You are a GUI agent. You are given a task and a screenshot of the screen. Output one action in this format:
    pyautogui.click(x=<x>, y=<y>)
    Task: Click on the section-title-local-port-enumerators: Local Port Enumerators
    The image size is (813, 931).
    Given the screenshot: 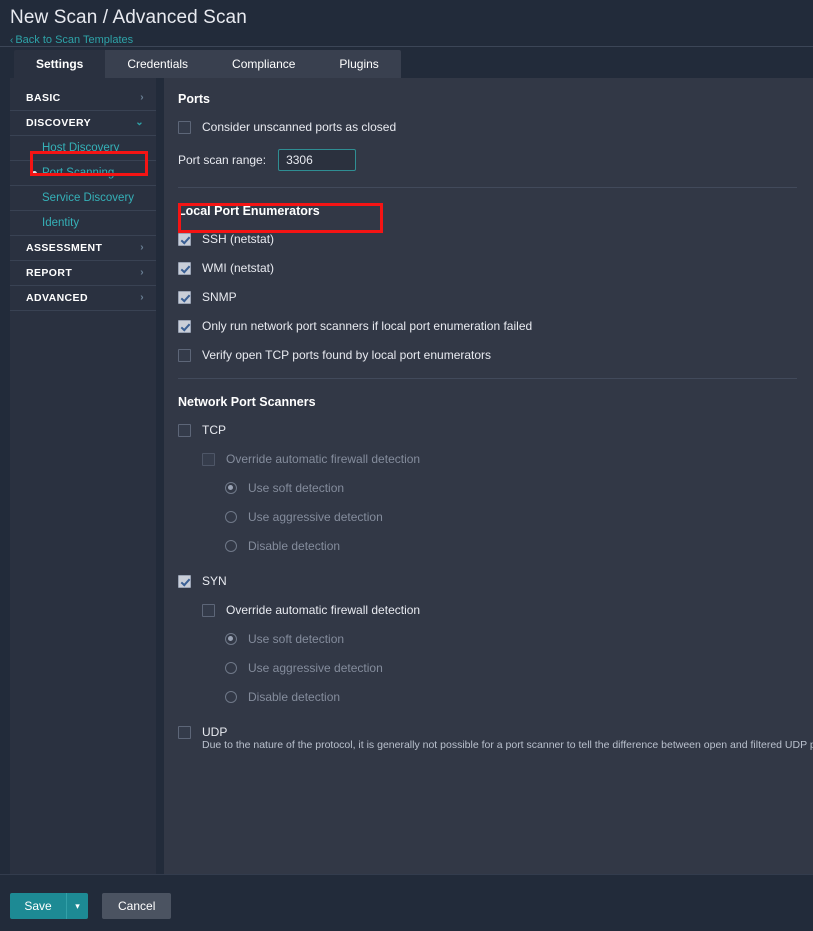 What is the action you would take?
    pyautogui.click(x=249, y=211)
    